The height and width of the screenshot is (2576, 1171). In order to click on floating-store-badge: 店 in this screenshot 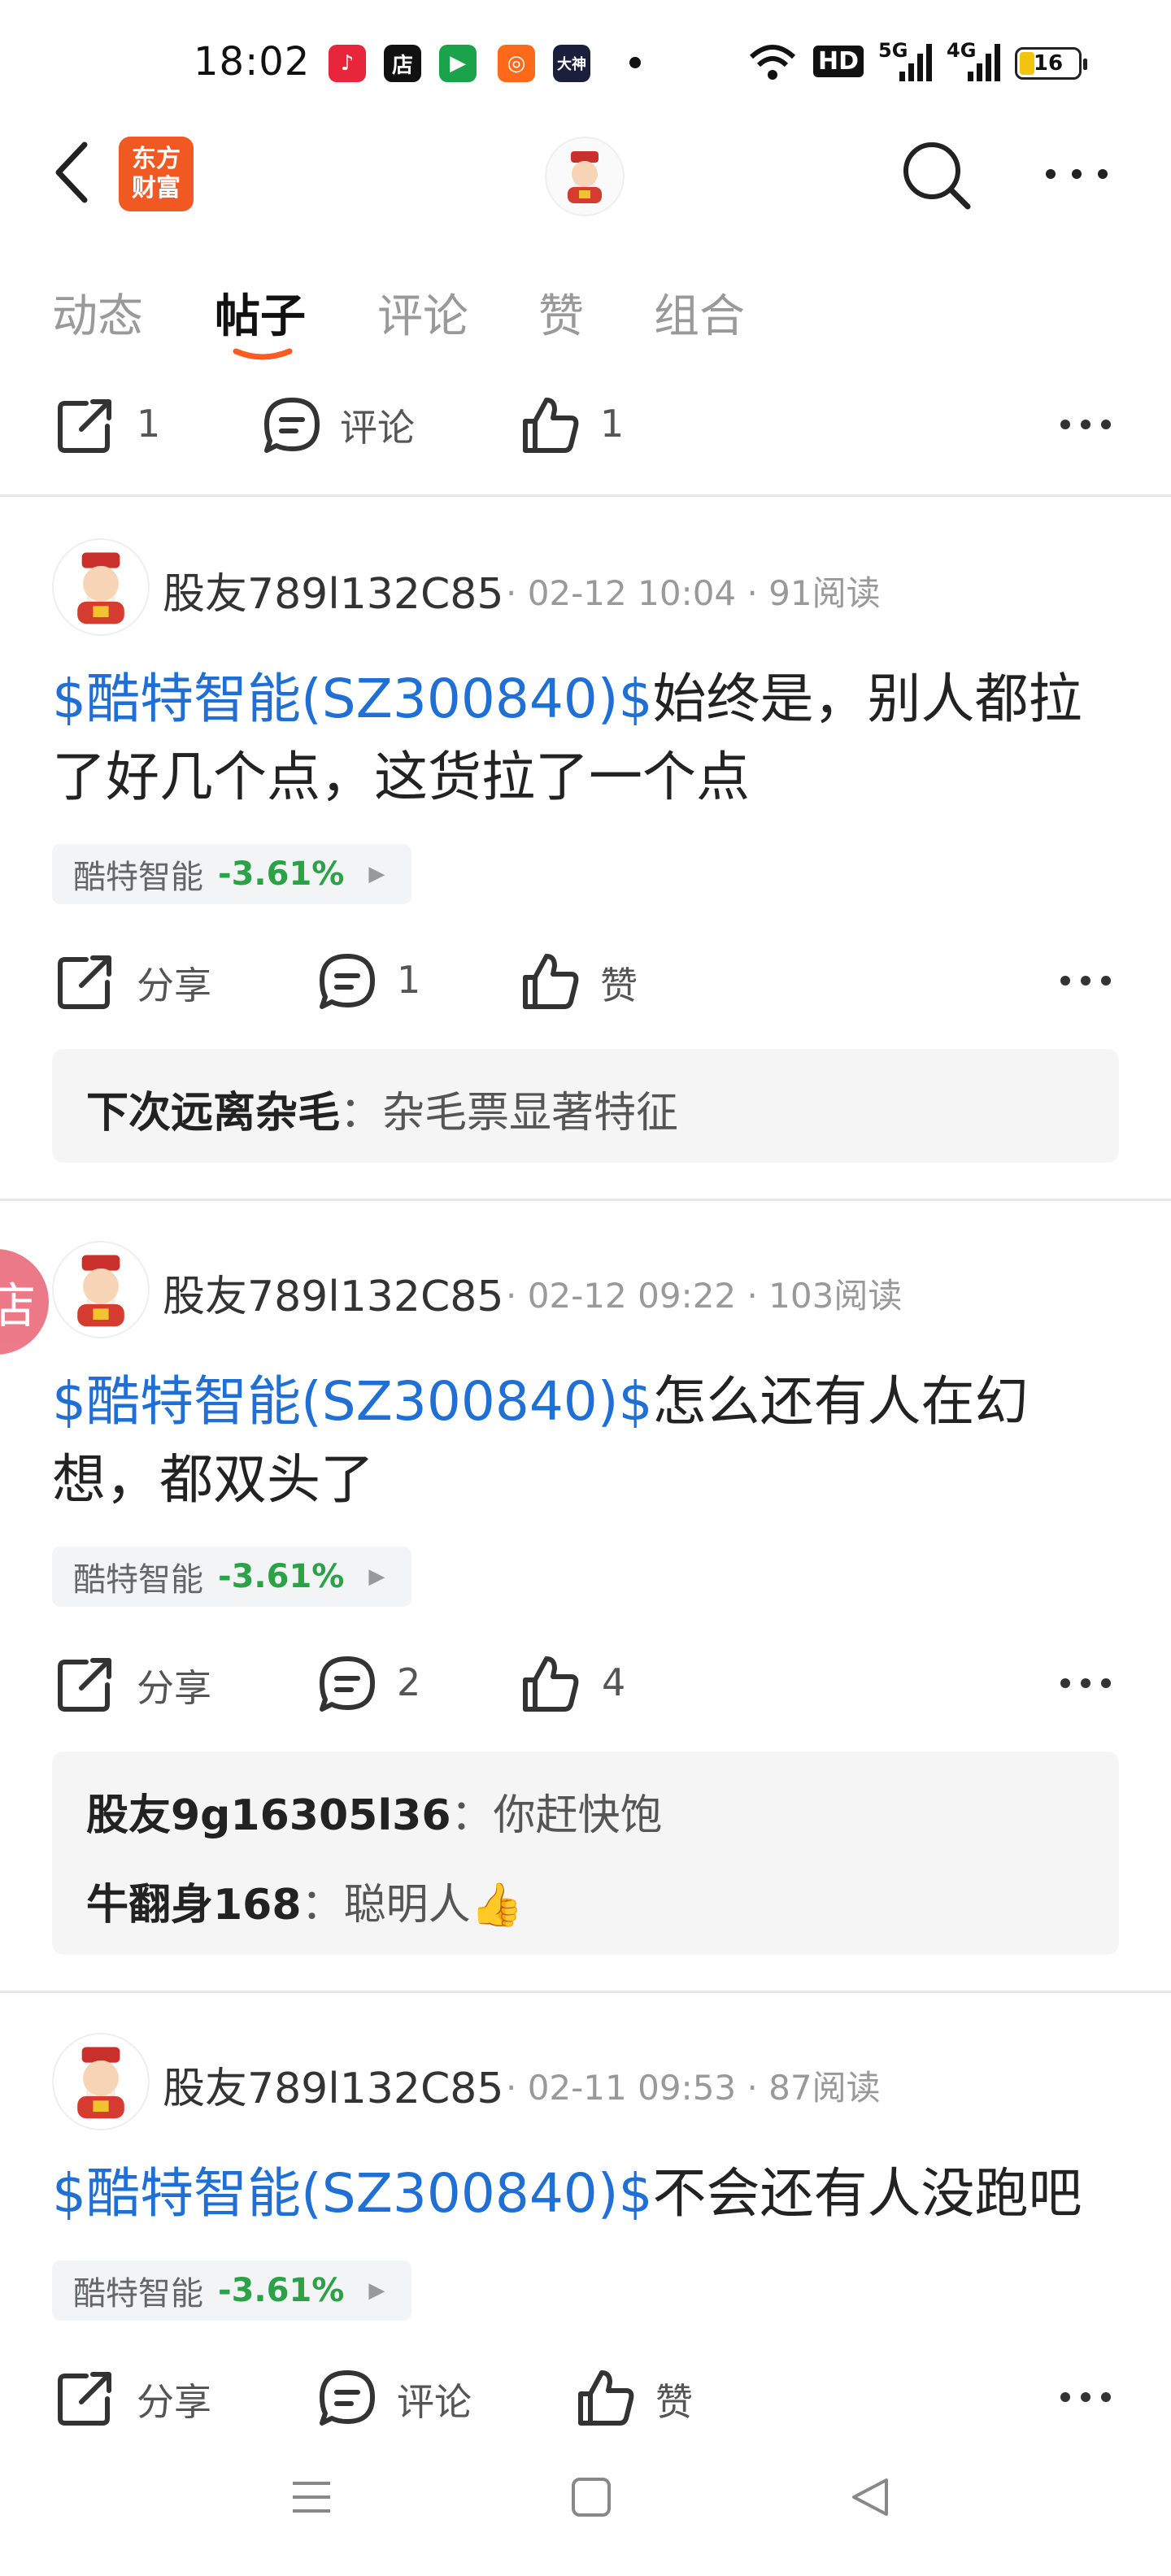, I will do `click(25, 1302)`.